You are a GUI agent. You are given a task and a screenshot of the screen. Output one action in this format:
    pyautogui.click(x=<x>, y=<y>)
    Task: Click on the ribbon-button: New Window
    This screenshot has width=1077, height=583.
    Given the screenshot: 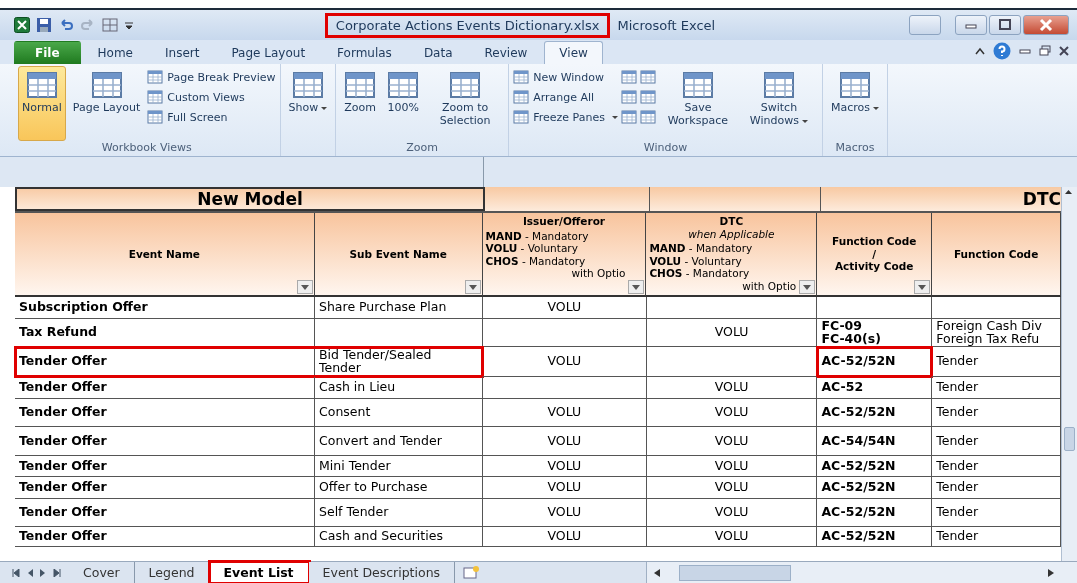 What is the action you would take?
    pyautogui.click(x=565, y=77)
    